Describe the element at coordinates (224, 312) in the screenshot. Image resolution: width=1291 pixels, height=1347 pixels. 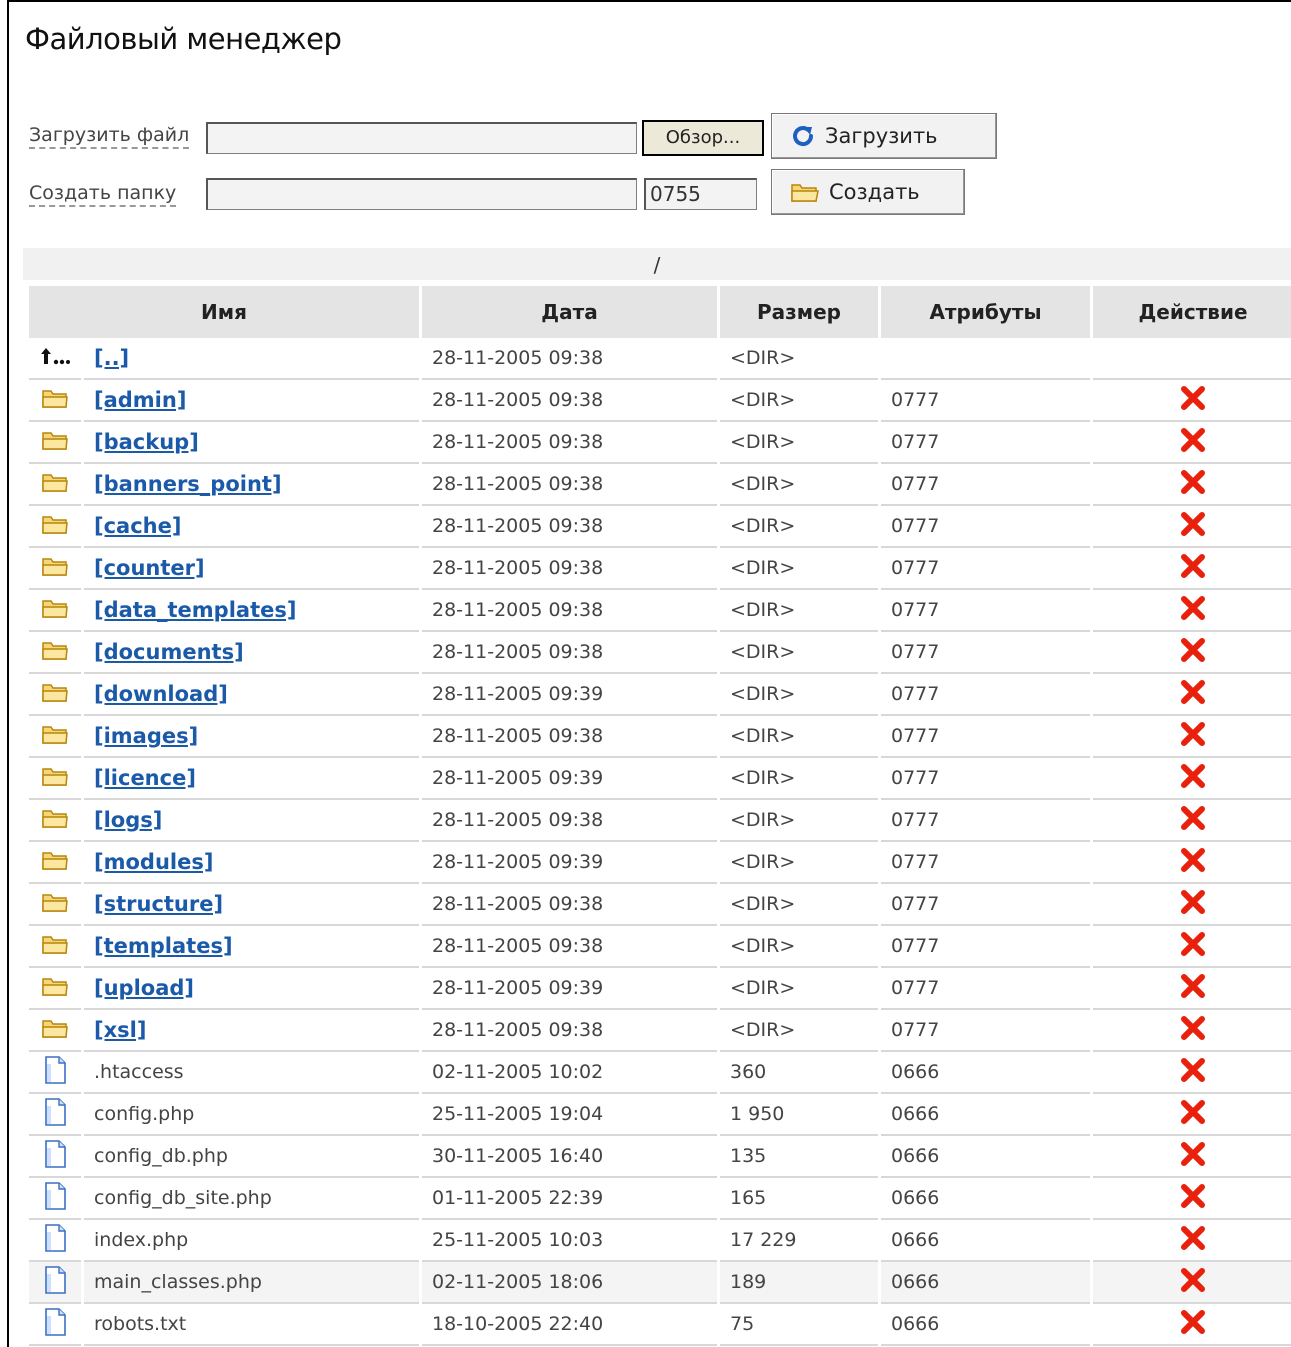
I see `column-header-name: Имя` at that location.